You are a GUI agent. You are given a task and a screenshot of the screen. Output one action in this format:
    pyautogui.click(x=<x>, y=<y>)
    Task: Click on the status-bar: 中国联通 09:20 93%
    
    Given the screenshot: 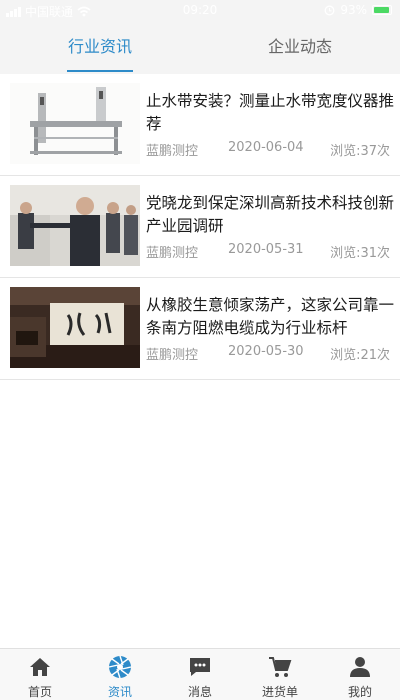 What is the action you would take?
    pyautogui.click(x=200, y=11)
    